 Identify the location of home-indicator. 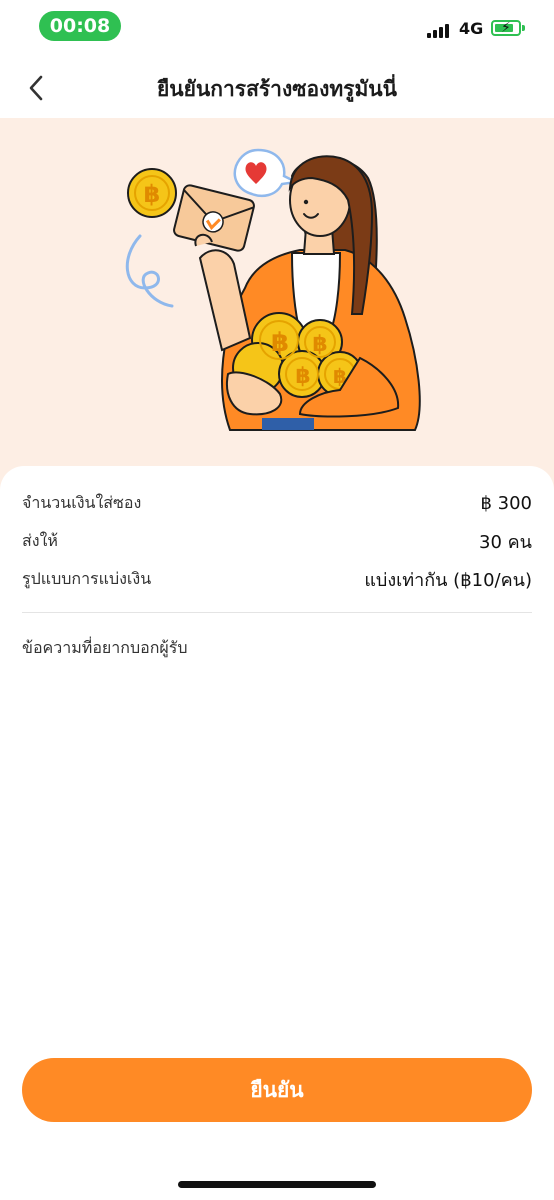
(277, 1184).